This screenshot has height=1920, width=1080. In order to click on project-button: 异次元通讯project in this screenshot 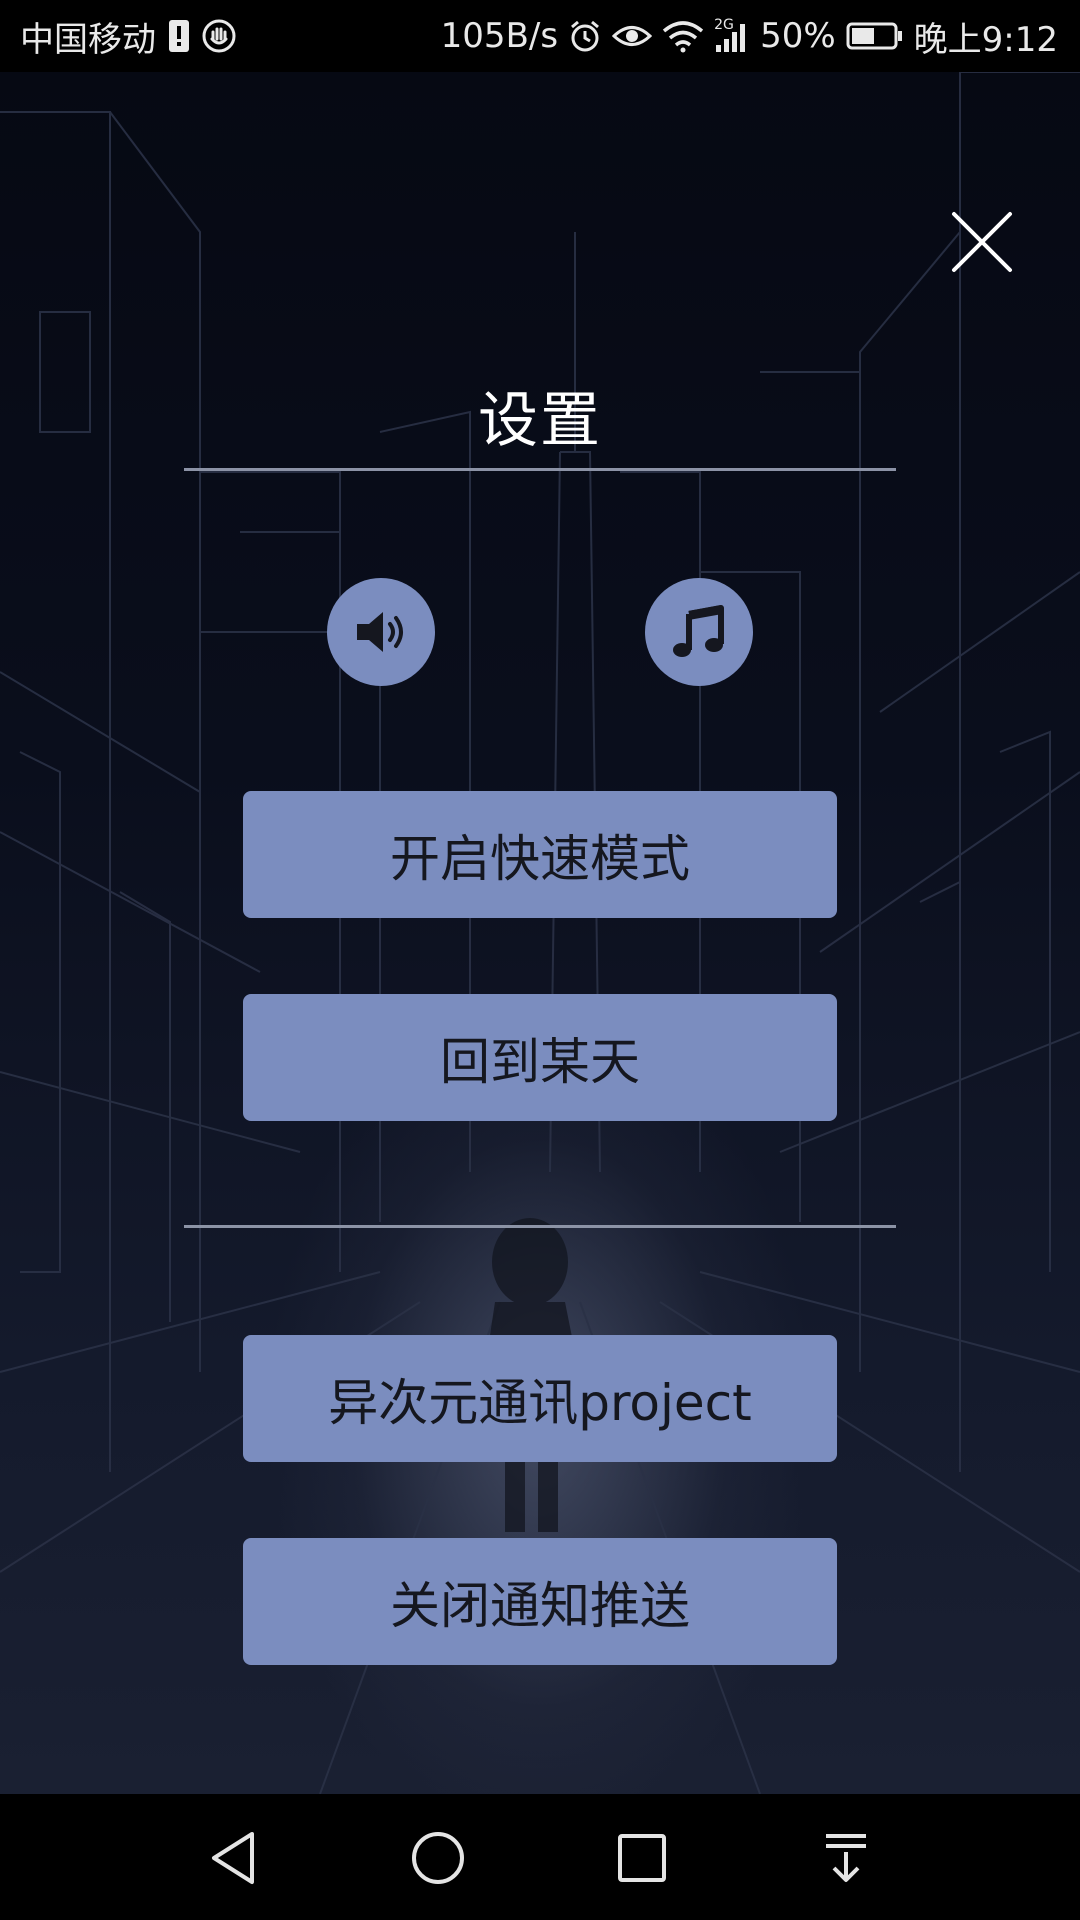, I will do `click(540, 1398)`.